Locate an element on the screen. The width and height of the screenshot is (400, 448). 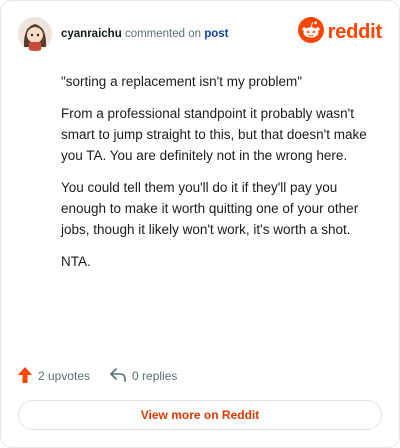
upvote-arrow-icon is located at coordinates (25, 376).